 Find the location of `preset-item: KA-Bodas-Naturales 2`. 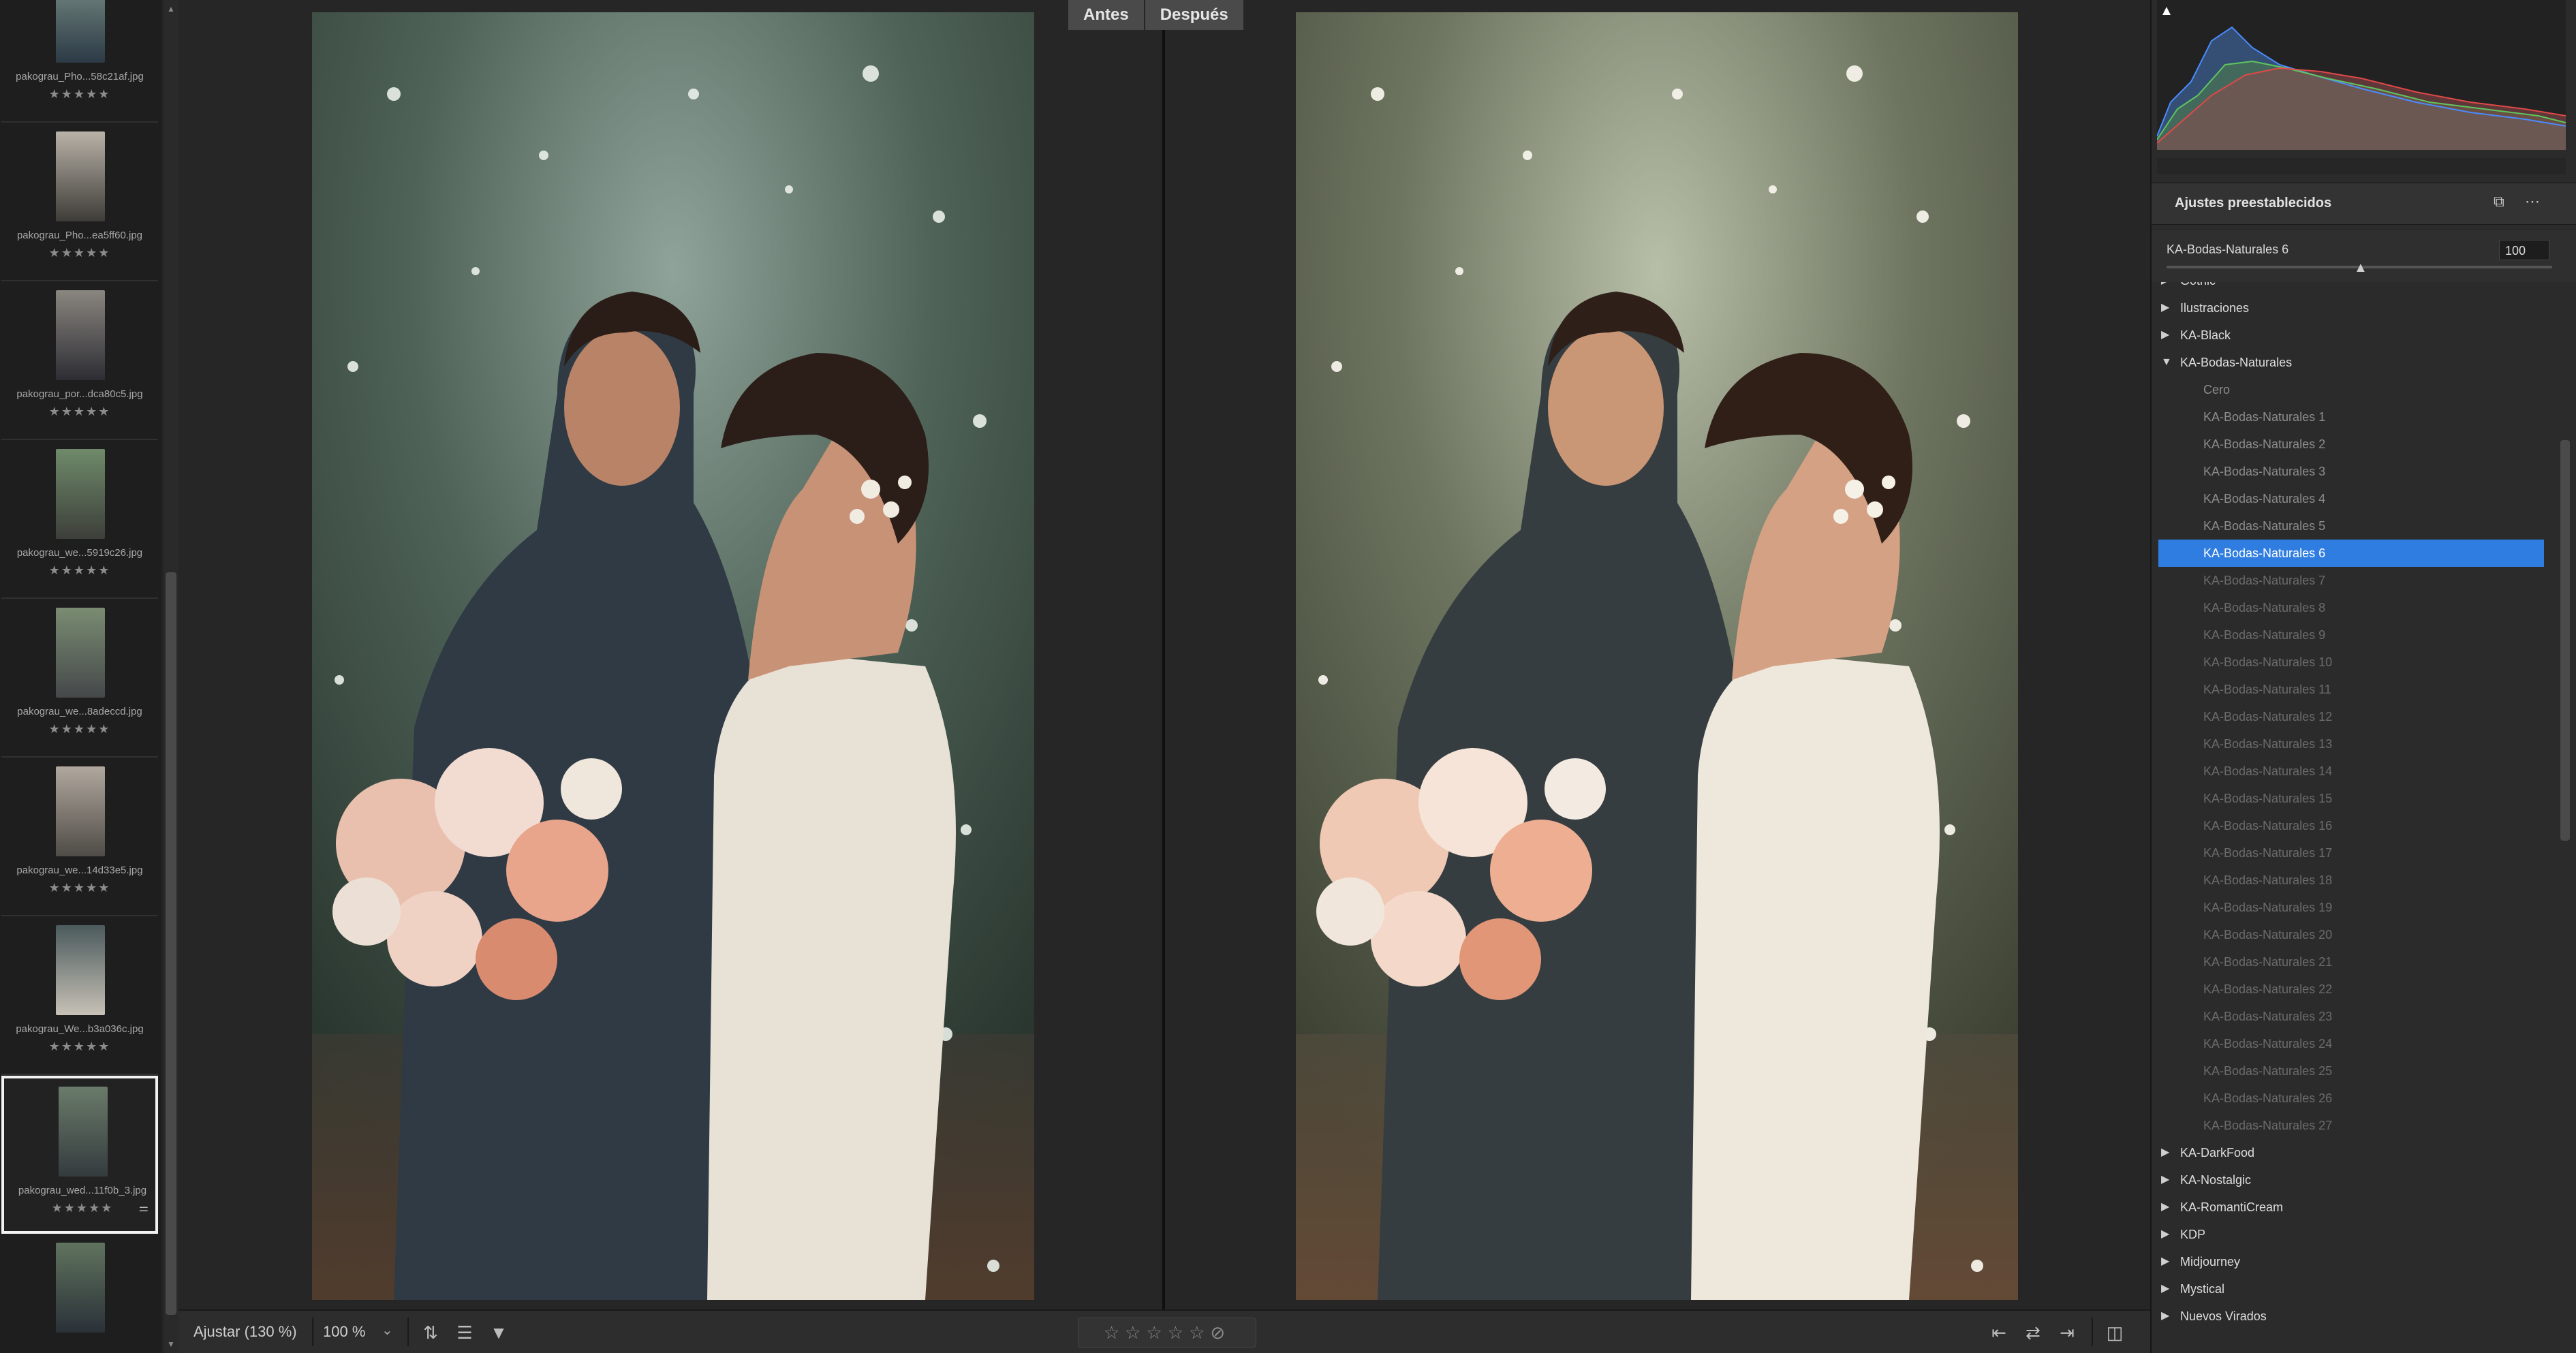

preset-item: KA-Bodas-Naturales 2 is located at coordinates (2353, 444).